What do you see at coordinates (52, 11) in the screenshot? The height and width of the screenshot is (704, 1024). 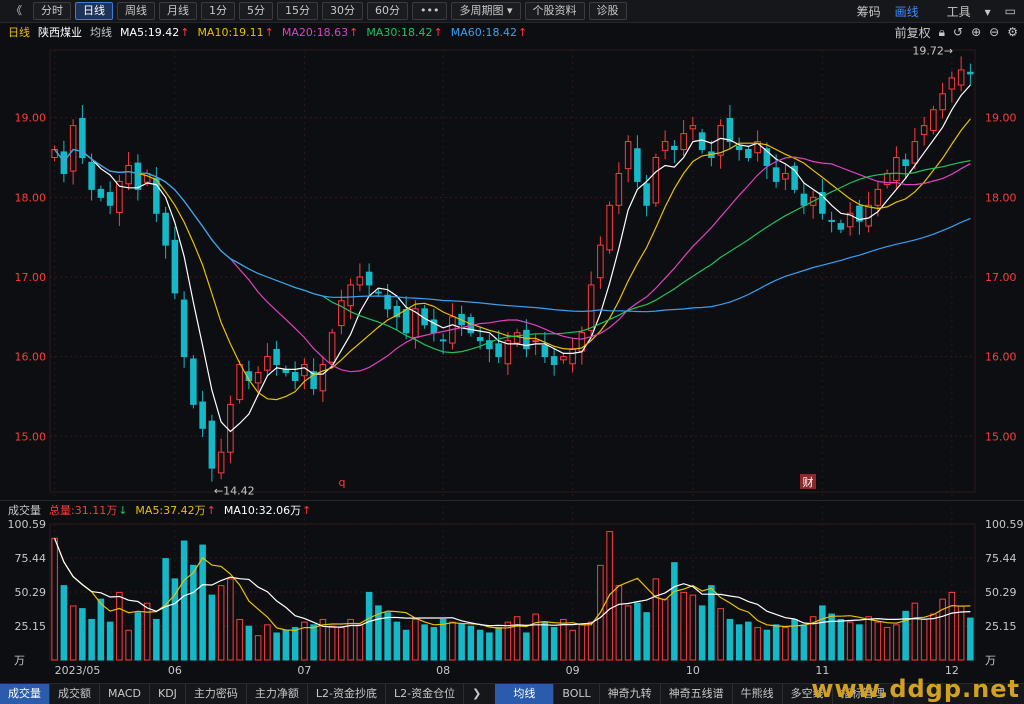 I see `tab-fenshi: 分时` at bounding box center [52, 11].